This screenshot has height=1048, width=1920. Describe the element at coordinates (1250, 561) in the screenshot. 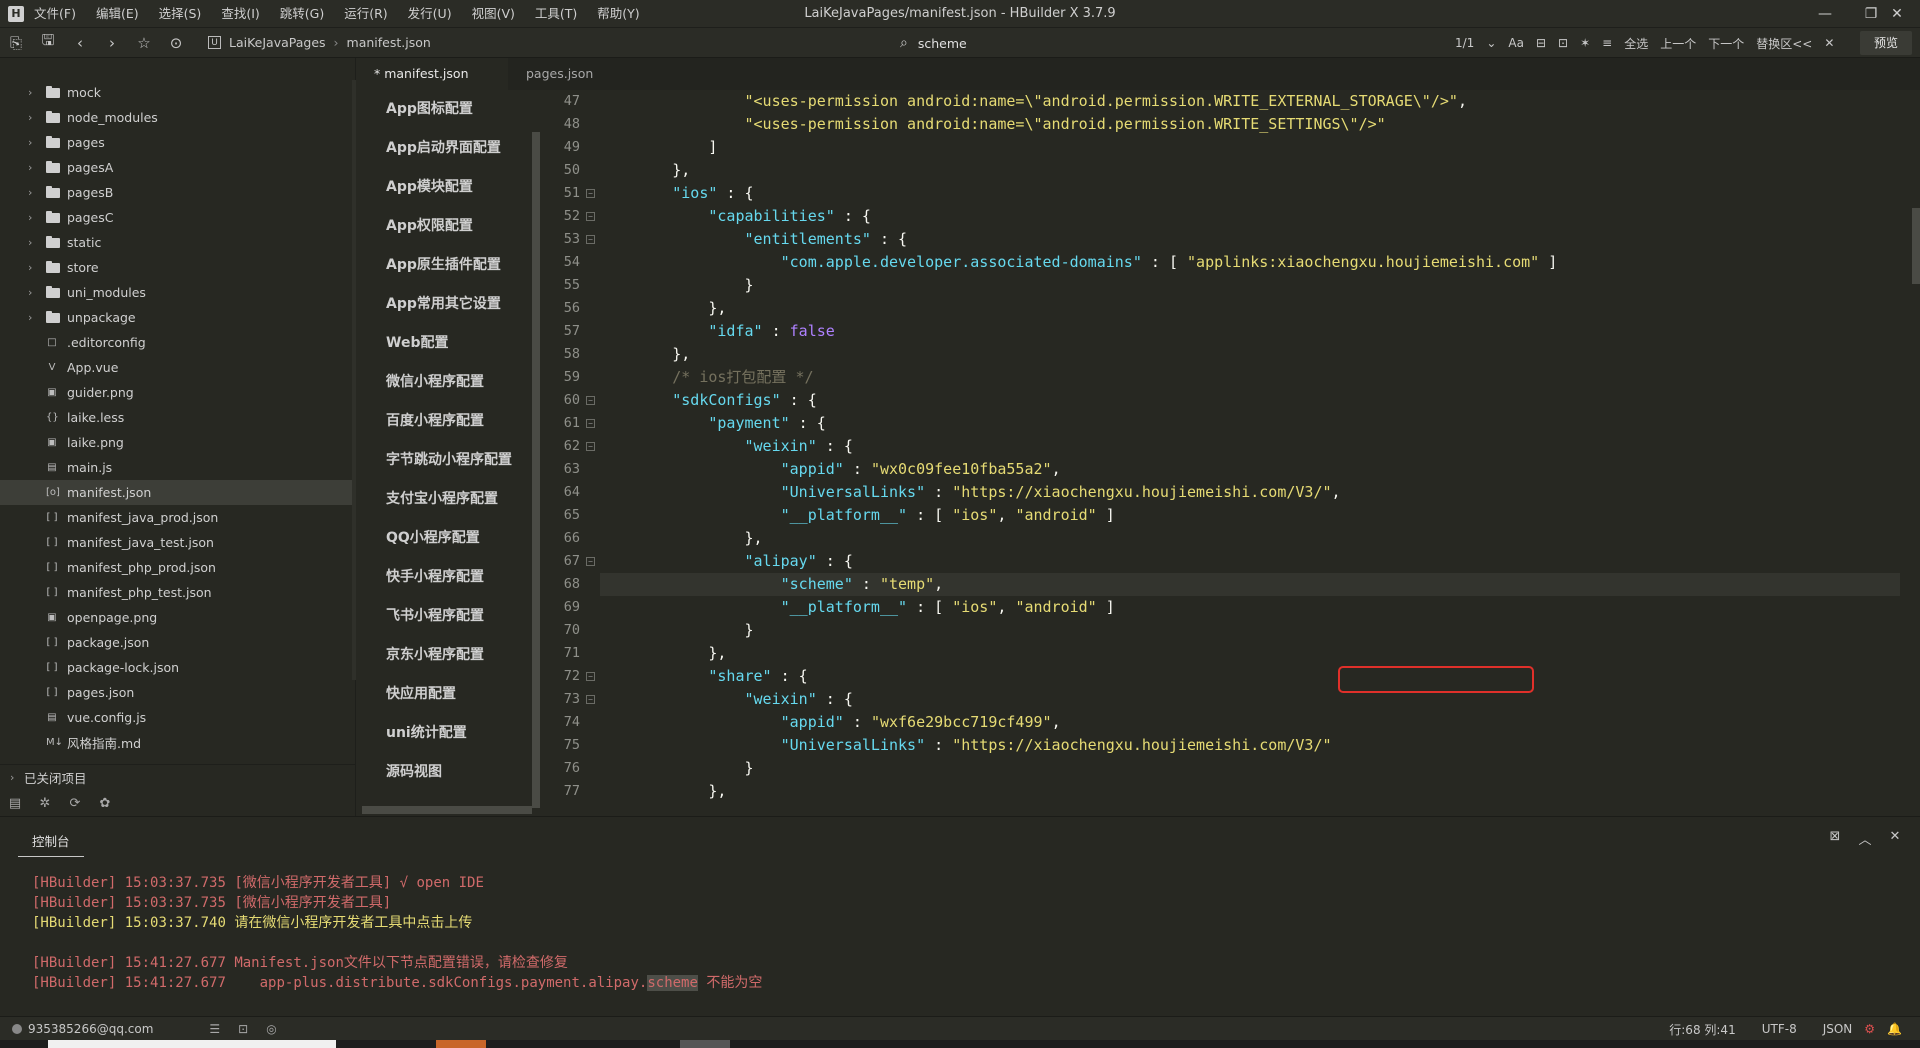

I see `code-line: "alipay" : {` at that location.